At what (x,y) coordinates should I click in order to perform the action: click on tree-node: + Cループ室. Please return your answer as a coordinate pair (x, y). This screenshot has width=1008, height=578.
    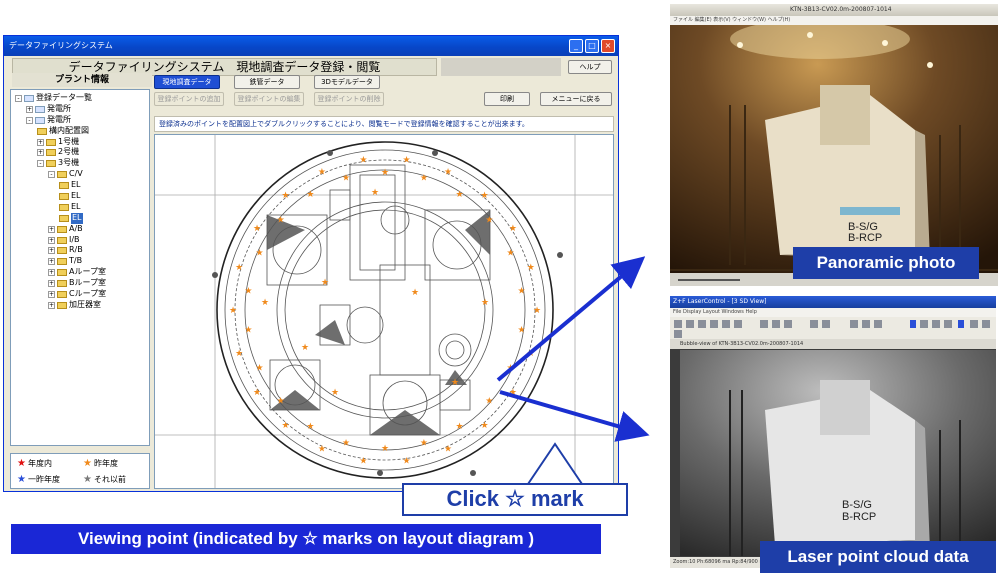
    Looking at the image, I should click on (80, 294).